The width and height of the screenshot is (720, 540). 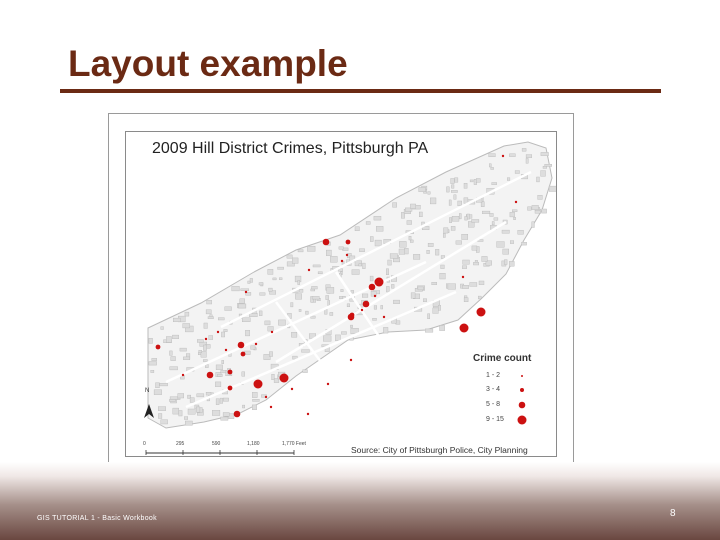 What do you see at coordinates (493, 404) in the screenshot?
I see `legend-label-3: 5 - 8` at bounding box center [493, 404].